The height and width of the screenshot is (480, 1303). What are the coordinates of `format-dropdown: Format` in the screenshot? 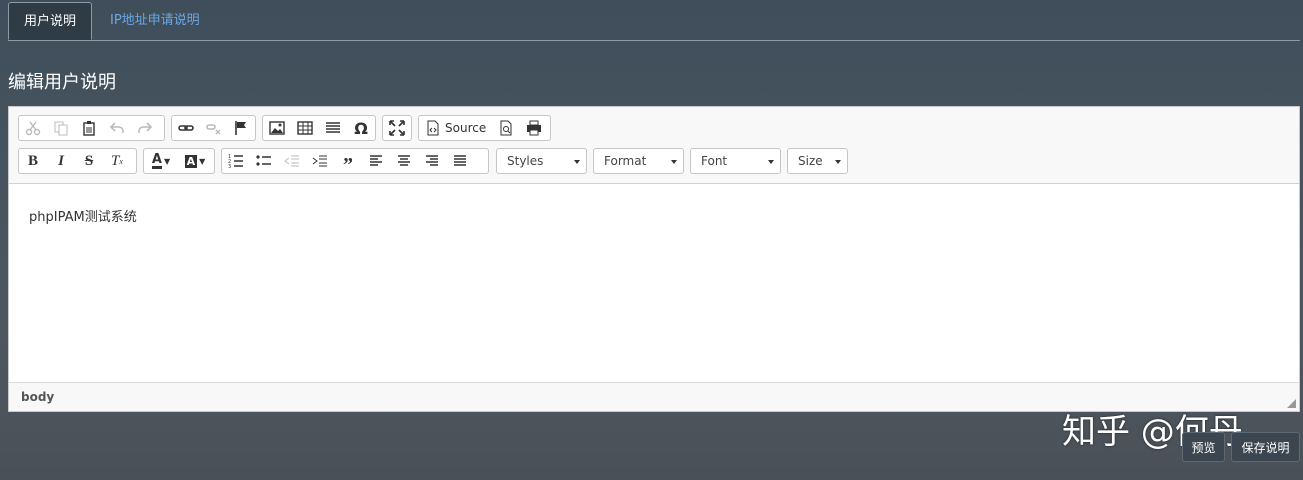 It's located at (638, 161).